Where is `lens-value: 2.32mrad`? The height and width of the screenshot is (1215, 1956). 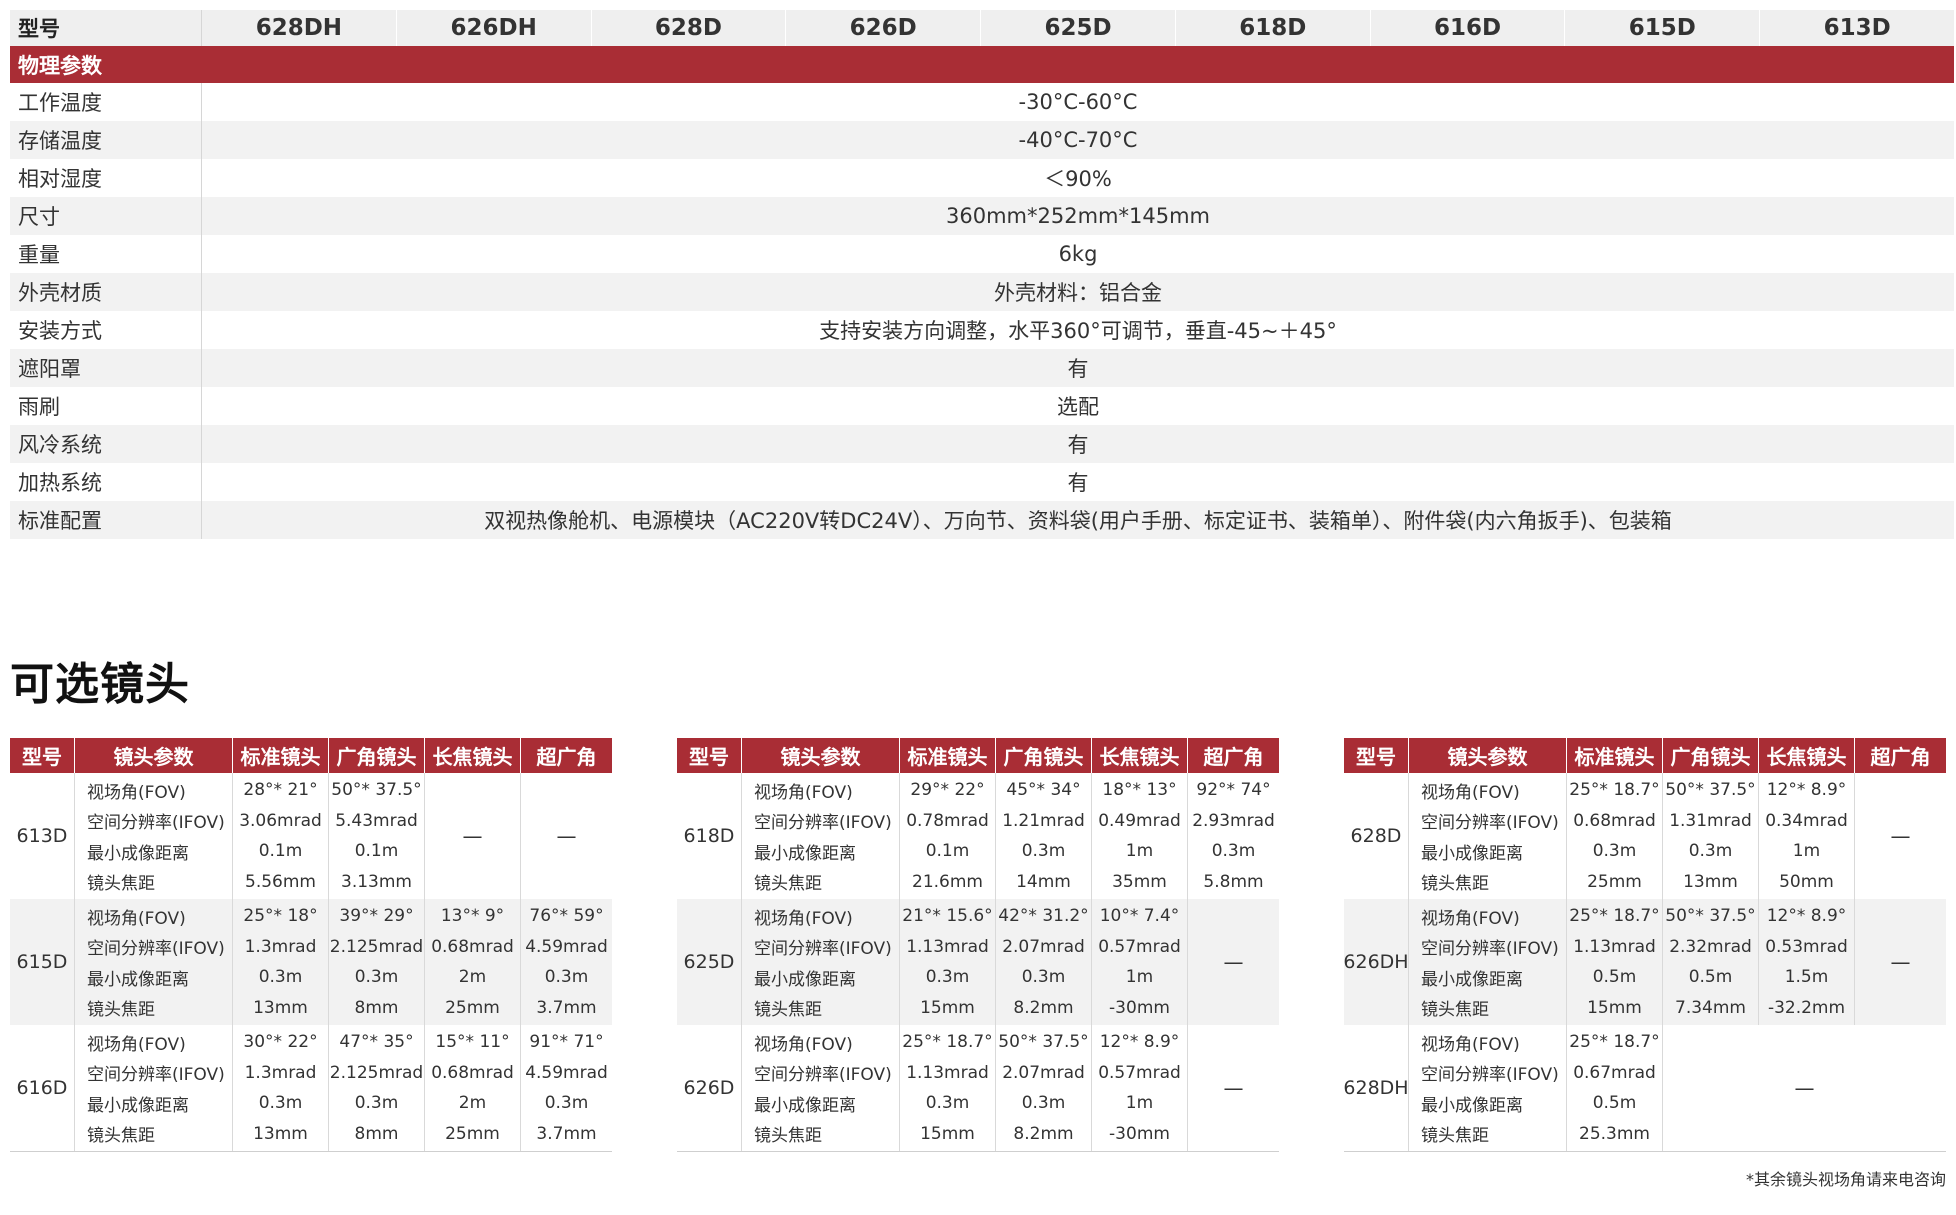 lens-value: 2.32mrad is located at coordinates (1710, 946).